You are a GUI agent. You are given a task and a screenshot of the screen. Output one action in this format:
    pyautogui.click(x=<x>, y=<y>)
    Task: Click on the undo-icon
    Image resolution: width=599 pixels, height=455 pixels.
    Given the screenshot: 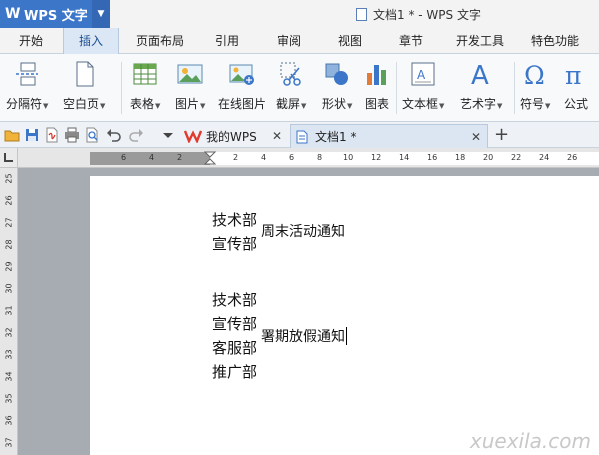 What is the action you would take?
    pyautogui.click(x=114, y=135)
    